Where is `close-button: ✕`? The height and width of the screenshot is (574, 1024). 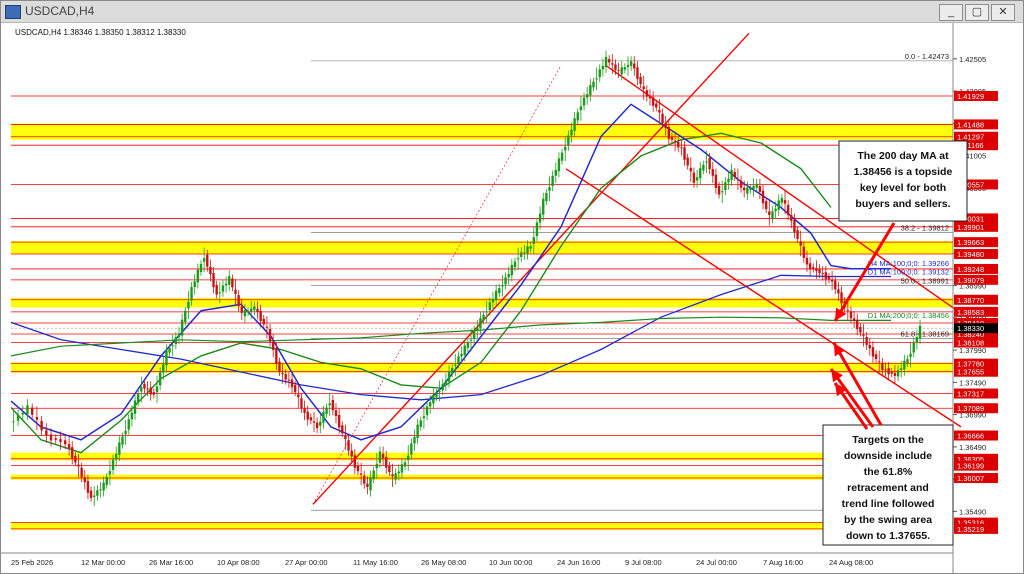 close-button: ✕ is located at coordinates (1003, 12).